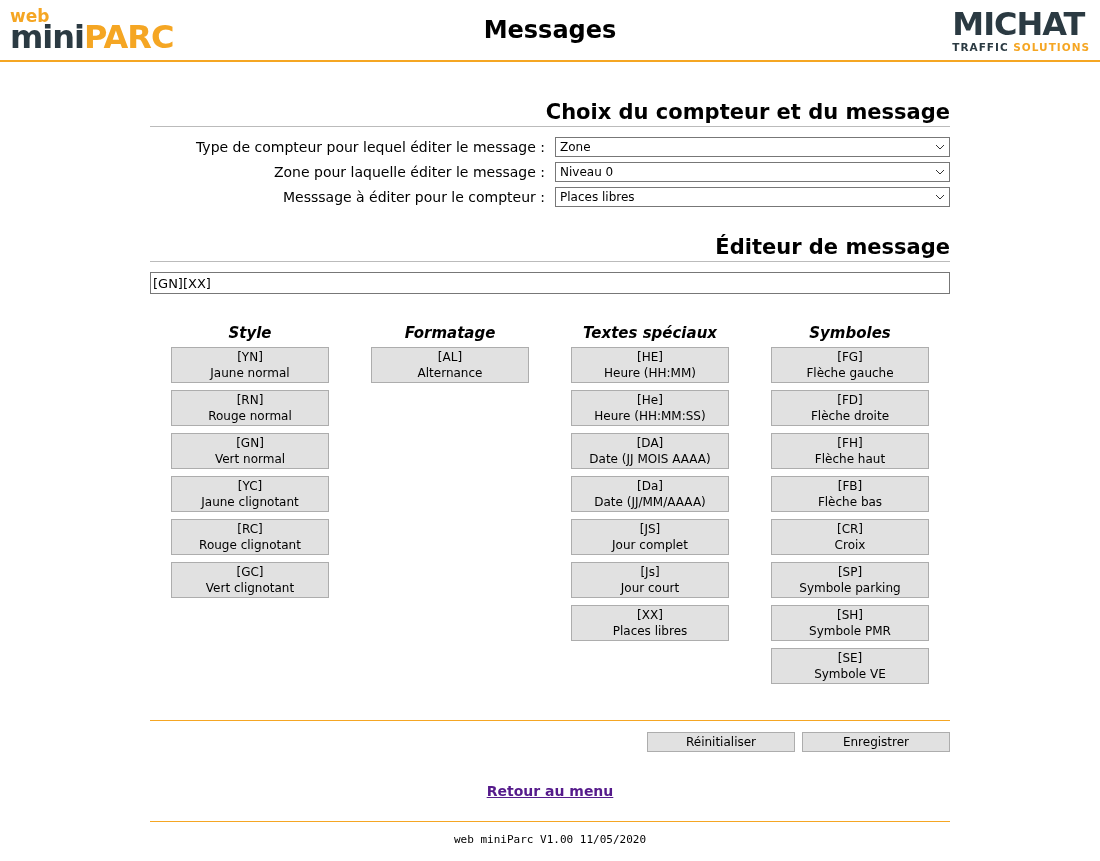 Image resolution: width=1100 pixels, height=861 pixels. I want to click on code-button: [Js] Jour court, so click(650, 580).